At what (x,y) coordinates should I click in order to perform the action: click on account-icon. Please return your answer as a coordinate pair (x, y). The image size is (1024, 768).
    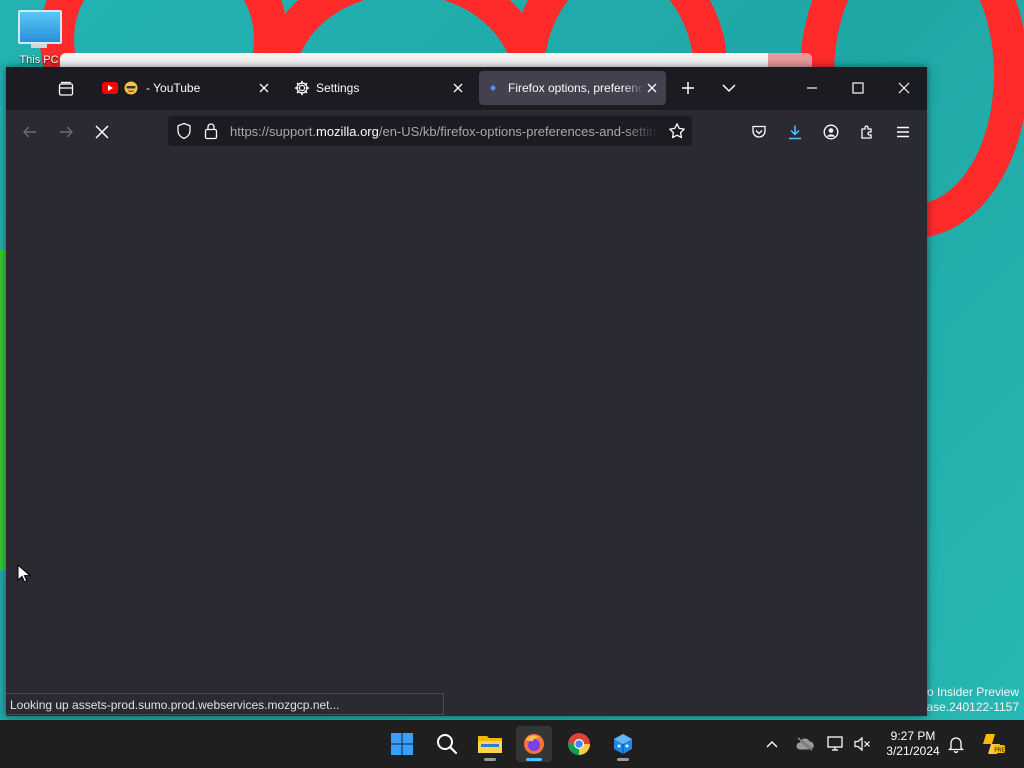
    Looking at the image, I should click on (831, 132).